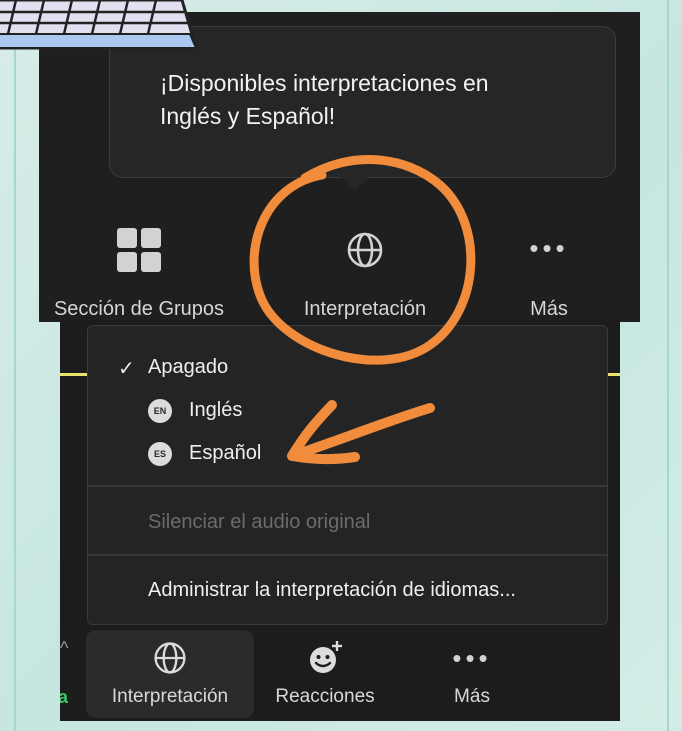  What do you see at coordinates (170, 696) in the screenshot?
I see `interpretation-label-bottom: Interpretación` at bounding box center [170, 696].